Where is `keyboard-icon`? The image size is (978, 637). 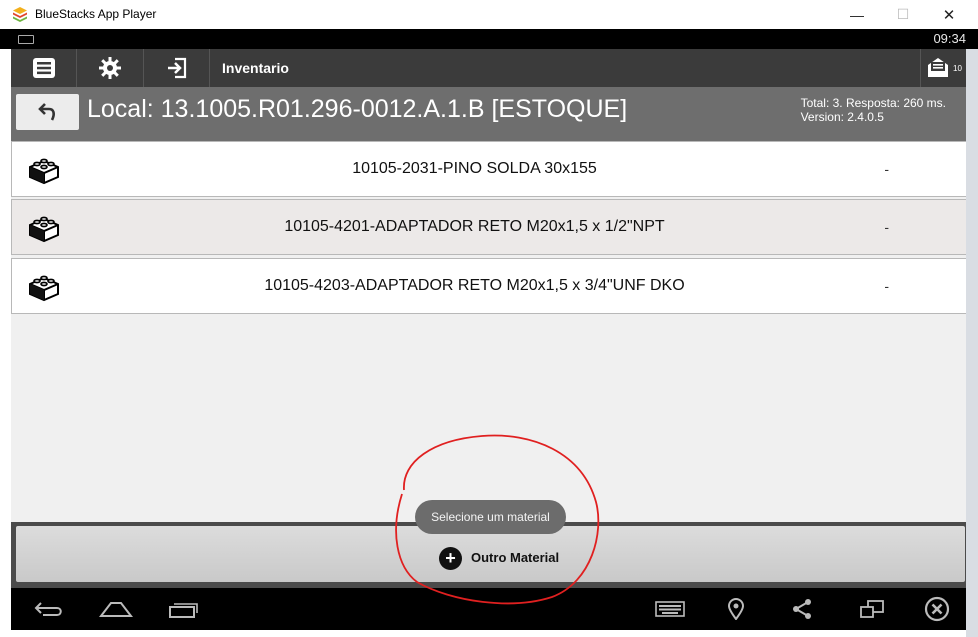 keyboard-icon is located at coordinates (670, 609).